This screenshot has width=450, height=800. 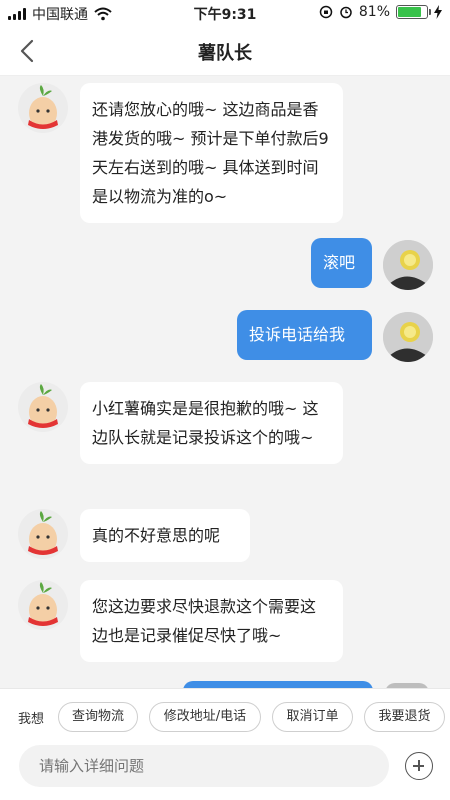 I want to click on message-bubble-outgoing-partial, so click(x=278, y=684).